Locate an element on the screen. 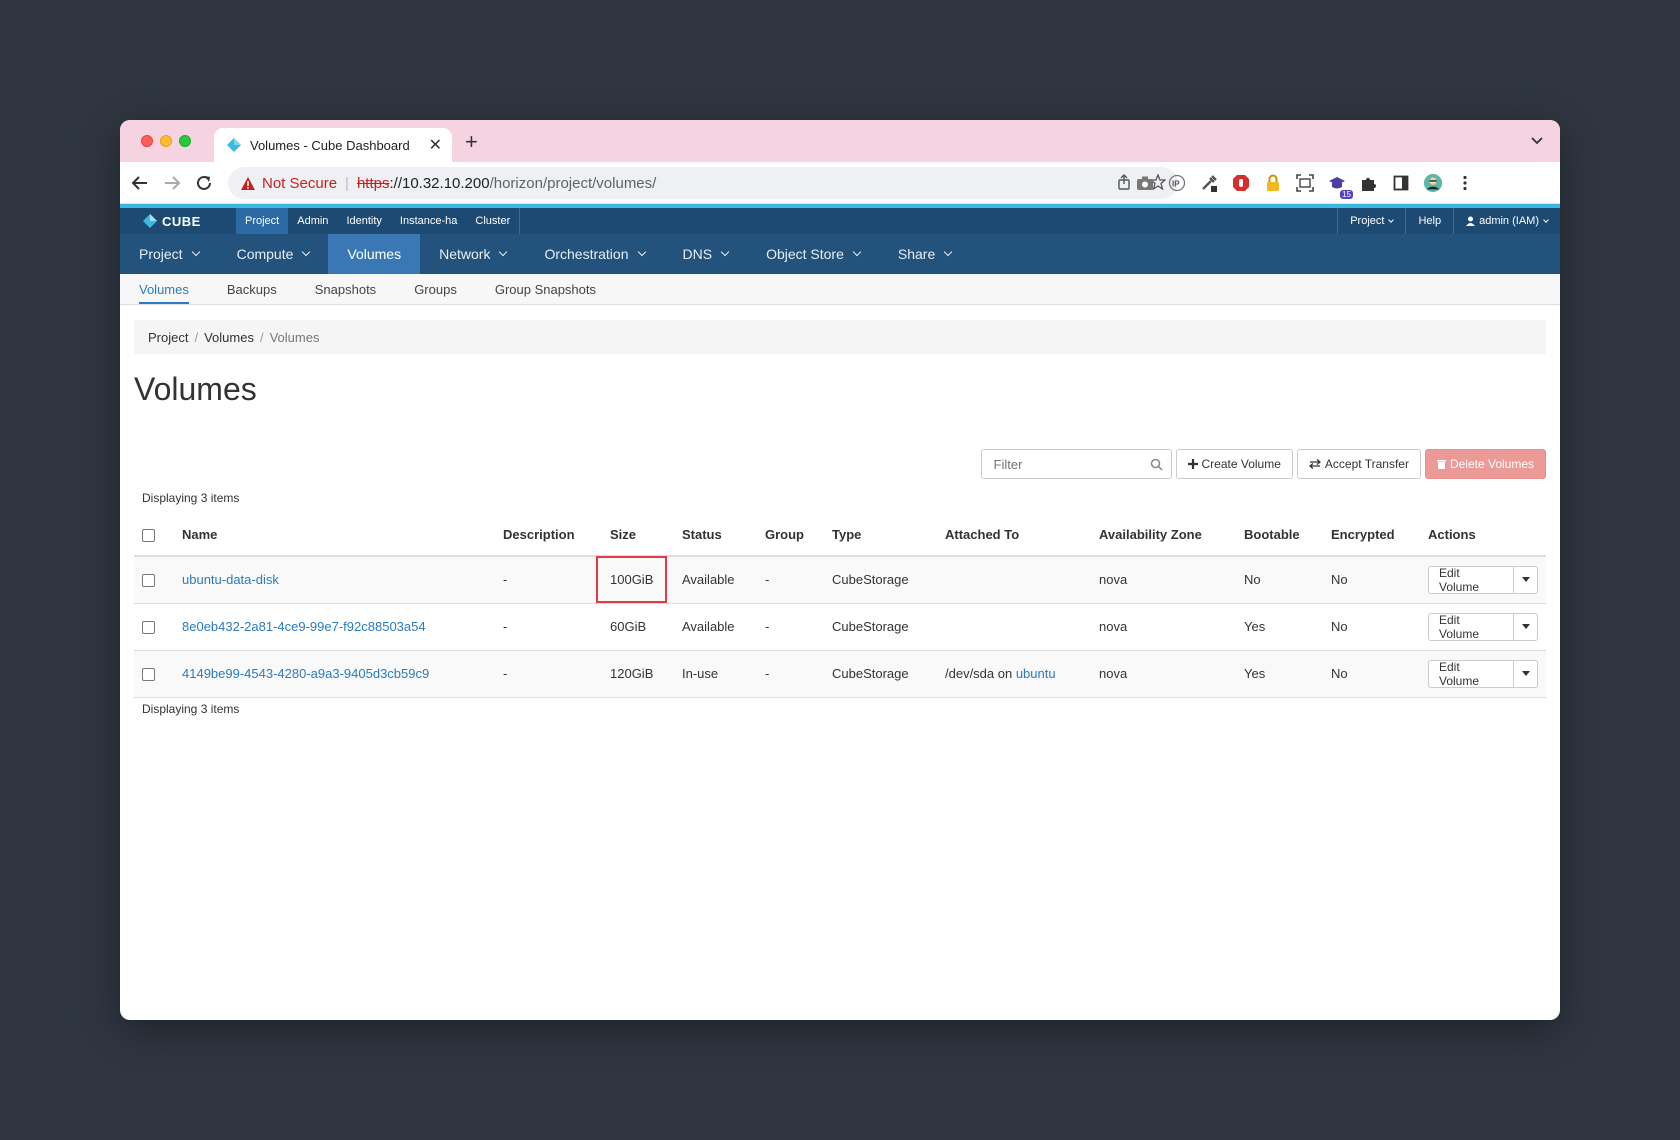  share-icon is located at coordinates (1124, 182).